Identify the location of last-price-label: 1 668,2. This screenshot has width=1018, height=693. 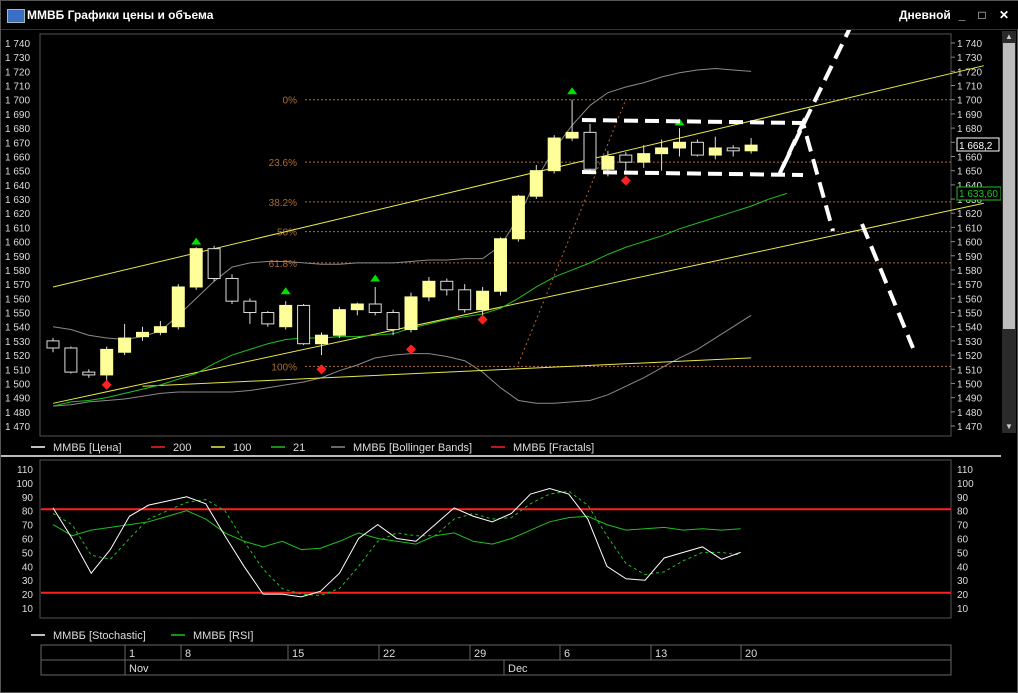
(976, 146).